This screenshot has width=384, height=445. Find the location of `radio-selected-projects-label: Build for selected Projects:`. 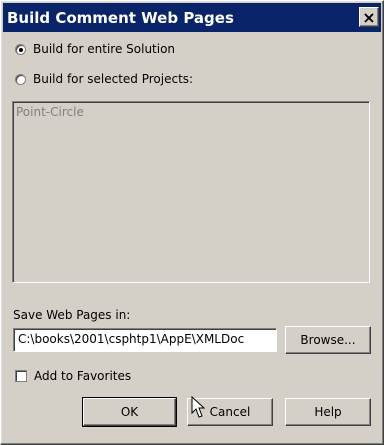

radio-selected-projects-label: Build for selected Projects: is located at coordinates (113, 79).